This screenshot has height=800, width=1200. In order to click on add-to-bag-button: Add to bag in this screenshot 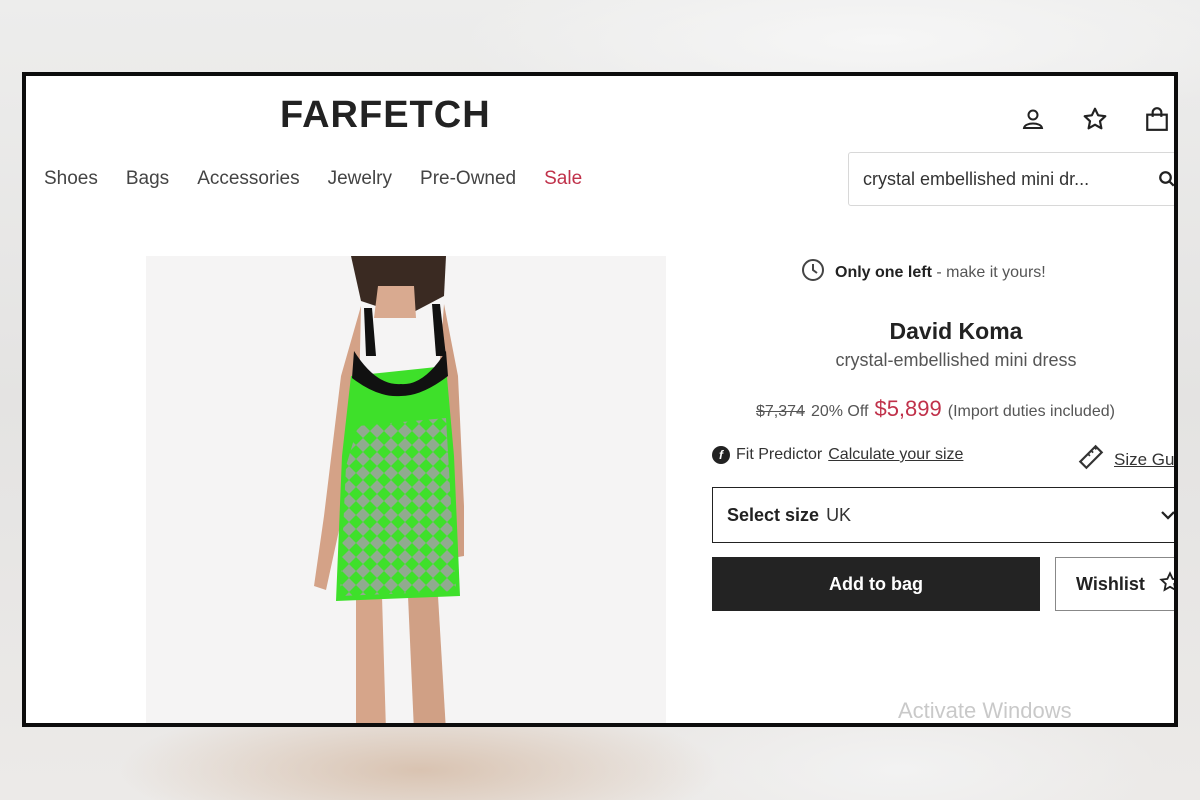, I will do `click(876, 584)`.